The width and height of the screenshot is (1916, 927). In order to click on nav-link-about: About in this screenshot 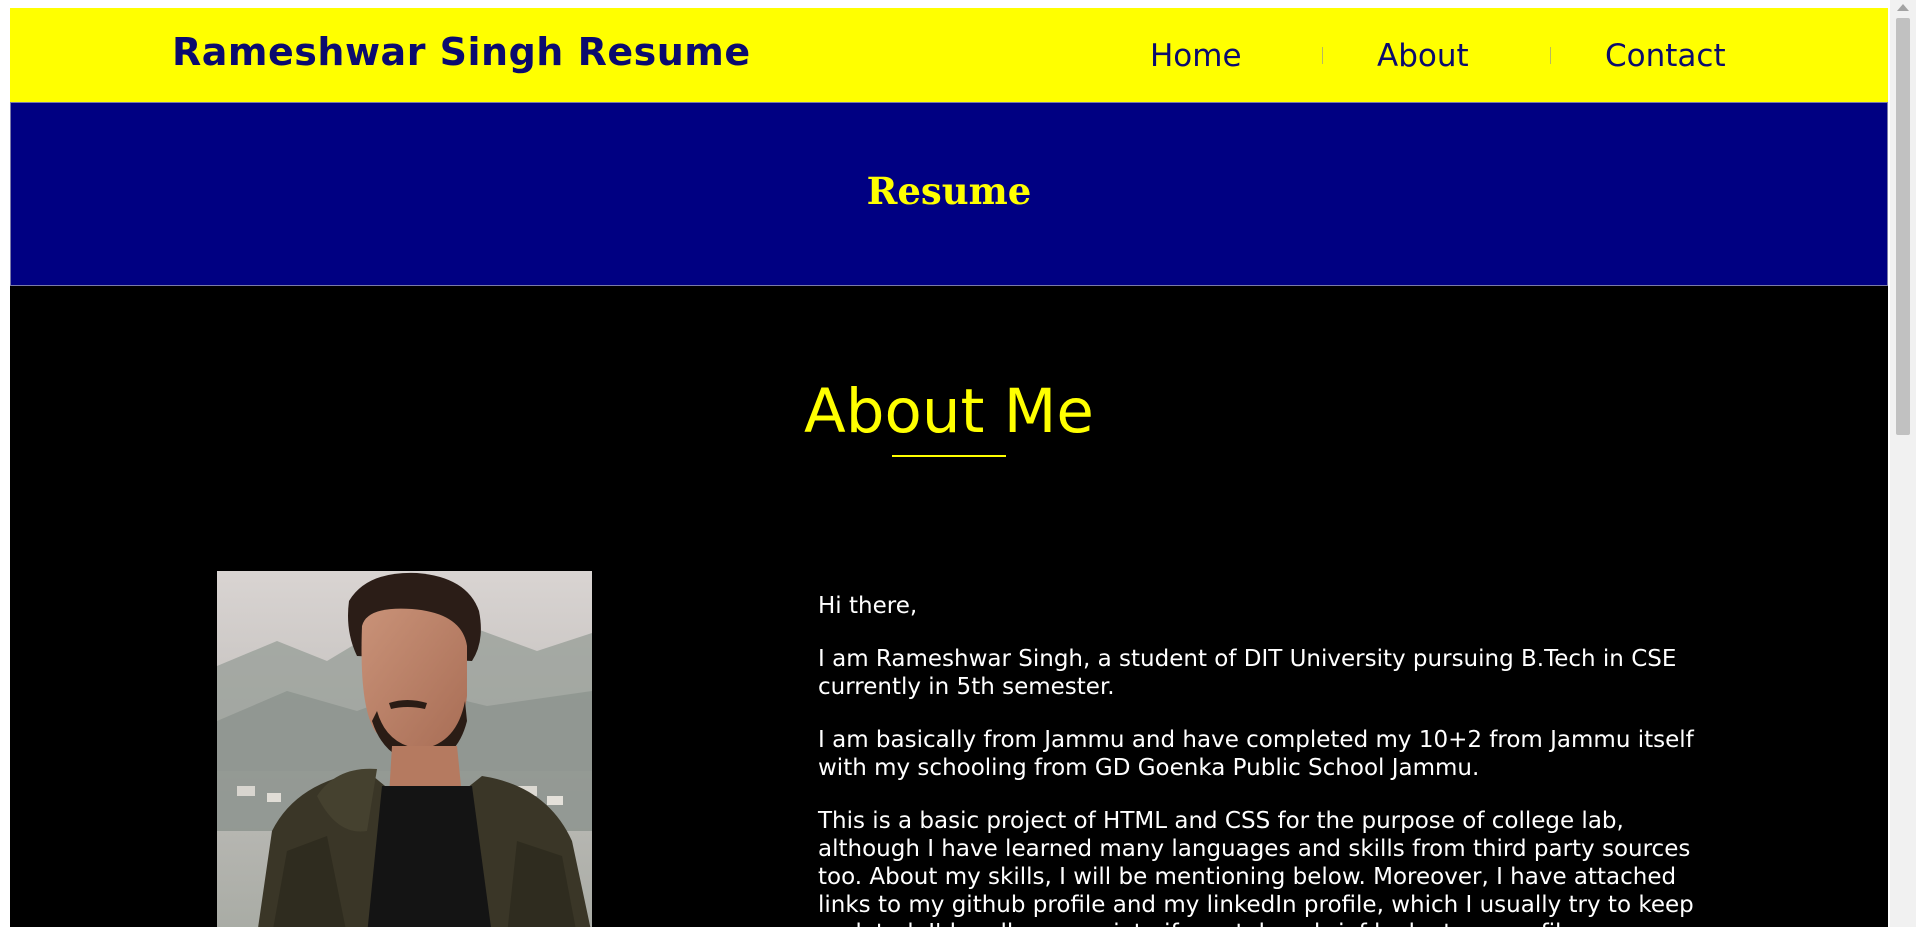, I will do `click(1423, 56)`.